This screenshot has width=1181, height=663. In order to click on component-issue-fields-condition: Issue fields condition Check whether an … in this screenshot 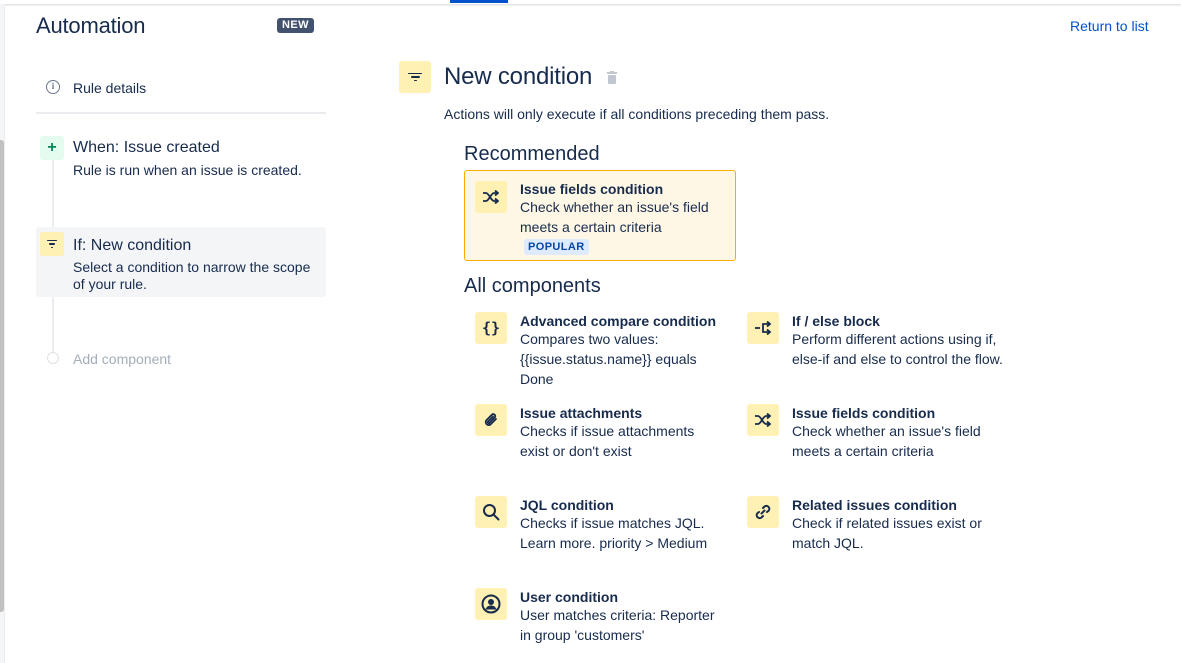, I will do `click(866, 438)`.